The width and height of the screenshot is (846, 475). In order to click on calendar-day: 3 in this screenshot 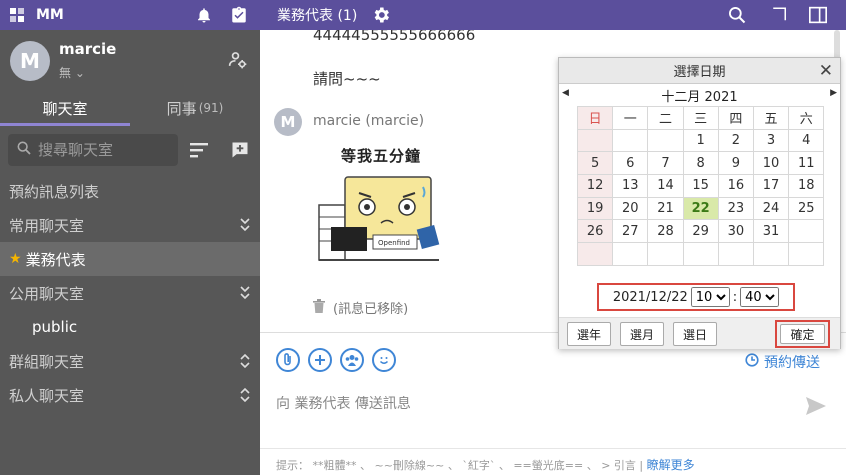, I will do `click(771, 140)`.